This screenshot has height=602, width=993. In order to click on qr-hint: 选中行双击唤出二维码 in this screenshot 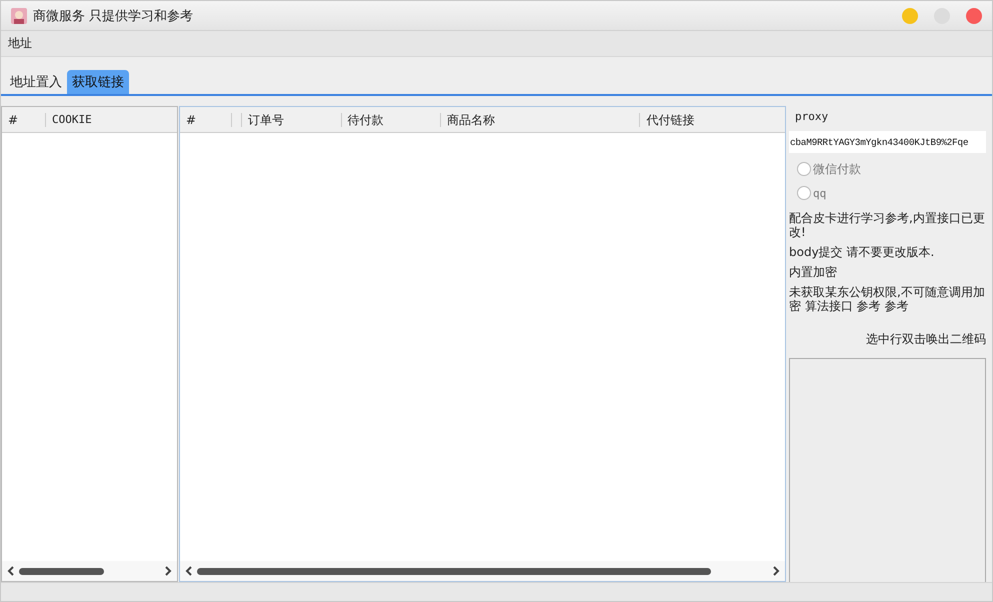, I will do `click(926, 339)`.